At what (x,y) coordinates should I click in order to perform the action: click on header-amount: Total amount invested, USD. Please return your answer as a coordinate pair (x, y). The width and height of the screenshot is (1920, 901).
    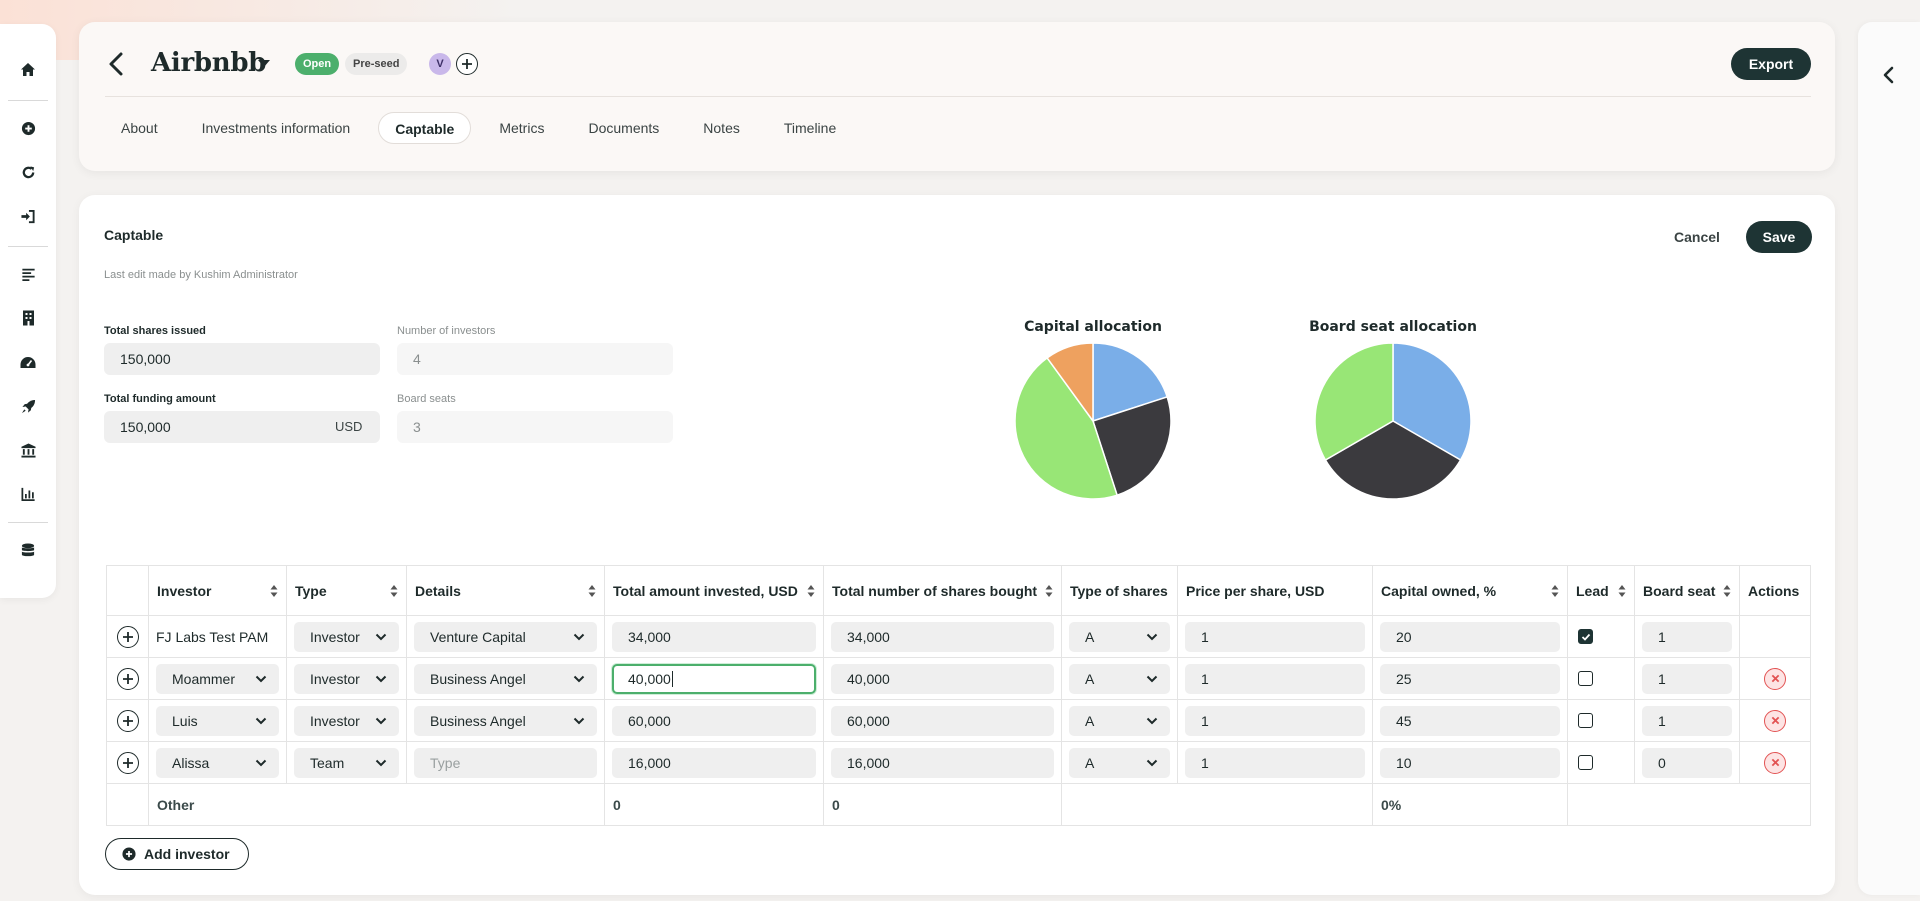
    Looking at the image, I should click on (714, 590).